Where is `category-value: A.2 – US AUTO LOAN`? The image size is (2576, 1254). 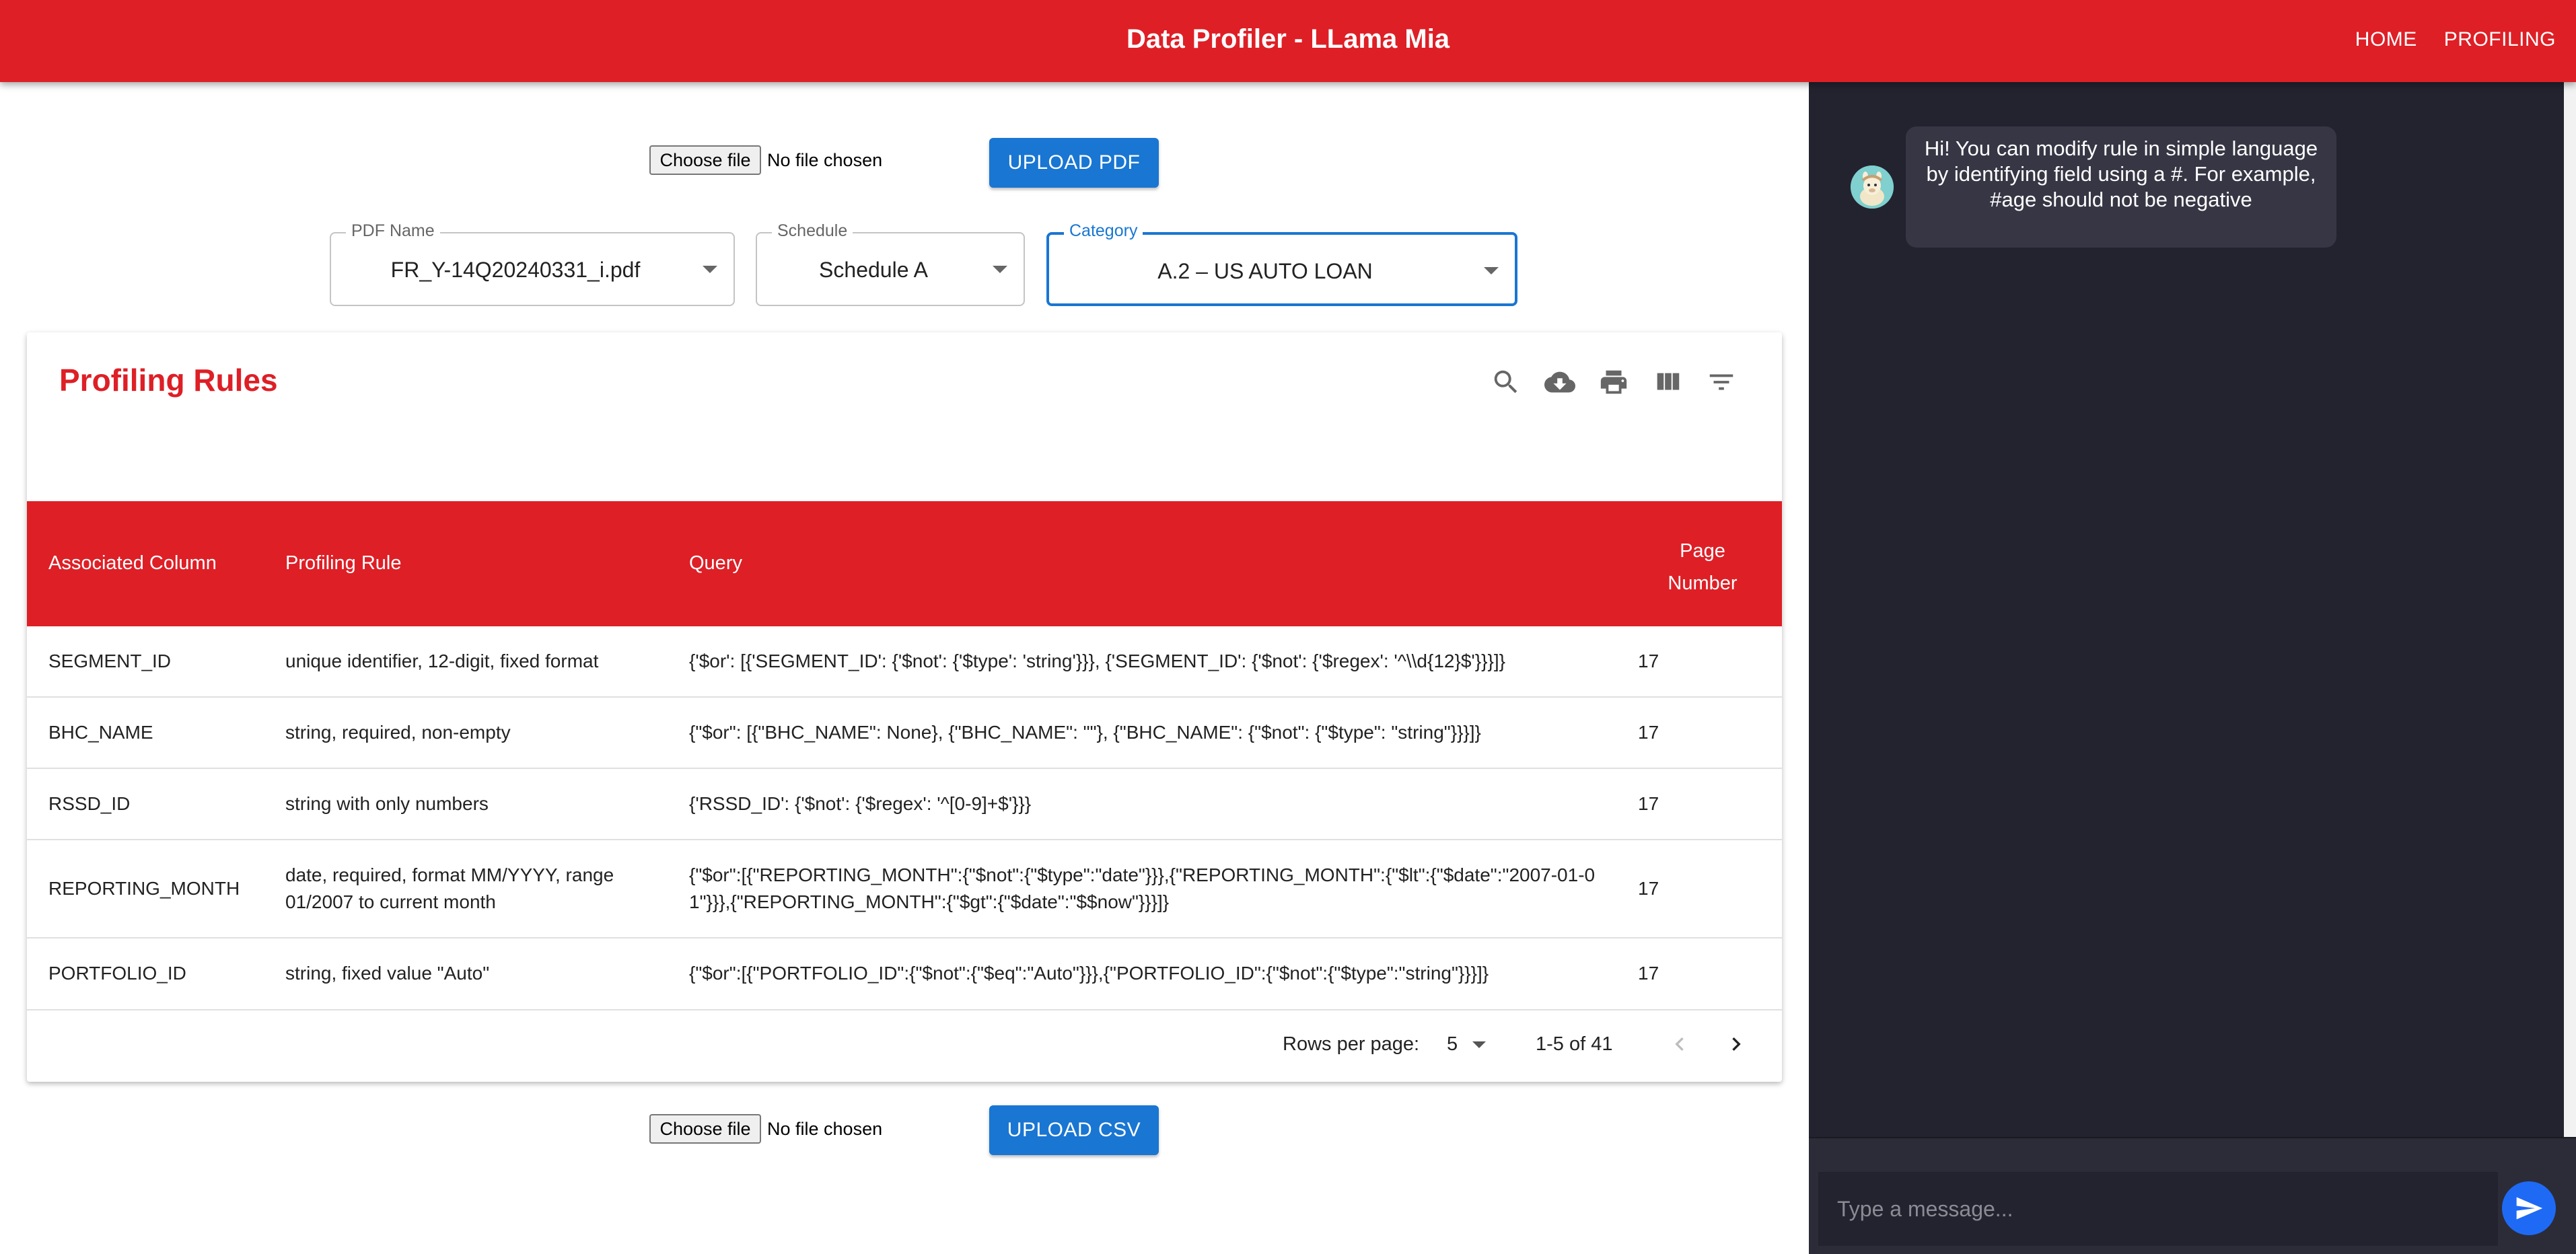 category-value: A.2 – US AUTO LOAN is located at coordinates (1265, 271).